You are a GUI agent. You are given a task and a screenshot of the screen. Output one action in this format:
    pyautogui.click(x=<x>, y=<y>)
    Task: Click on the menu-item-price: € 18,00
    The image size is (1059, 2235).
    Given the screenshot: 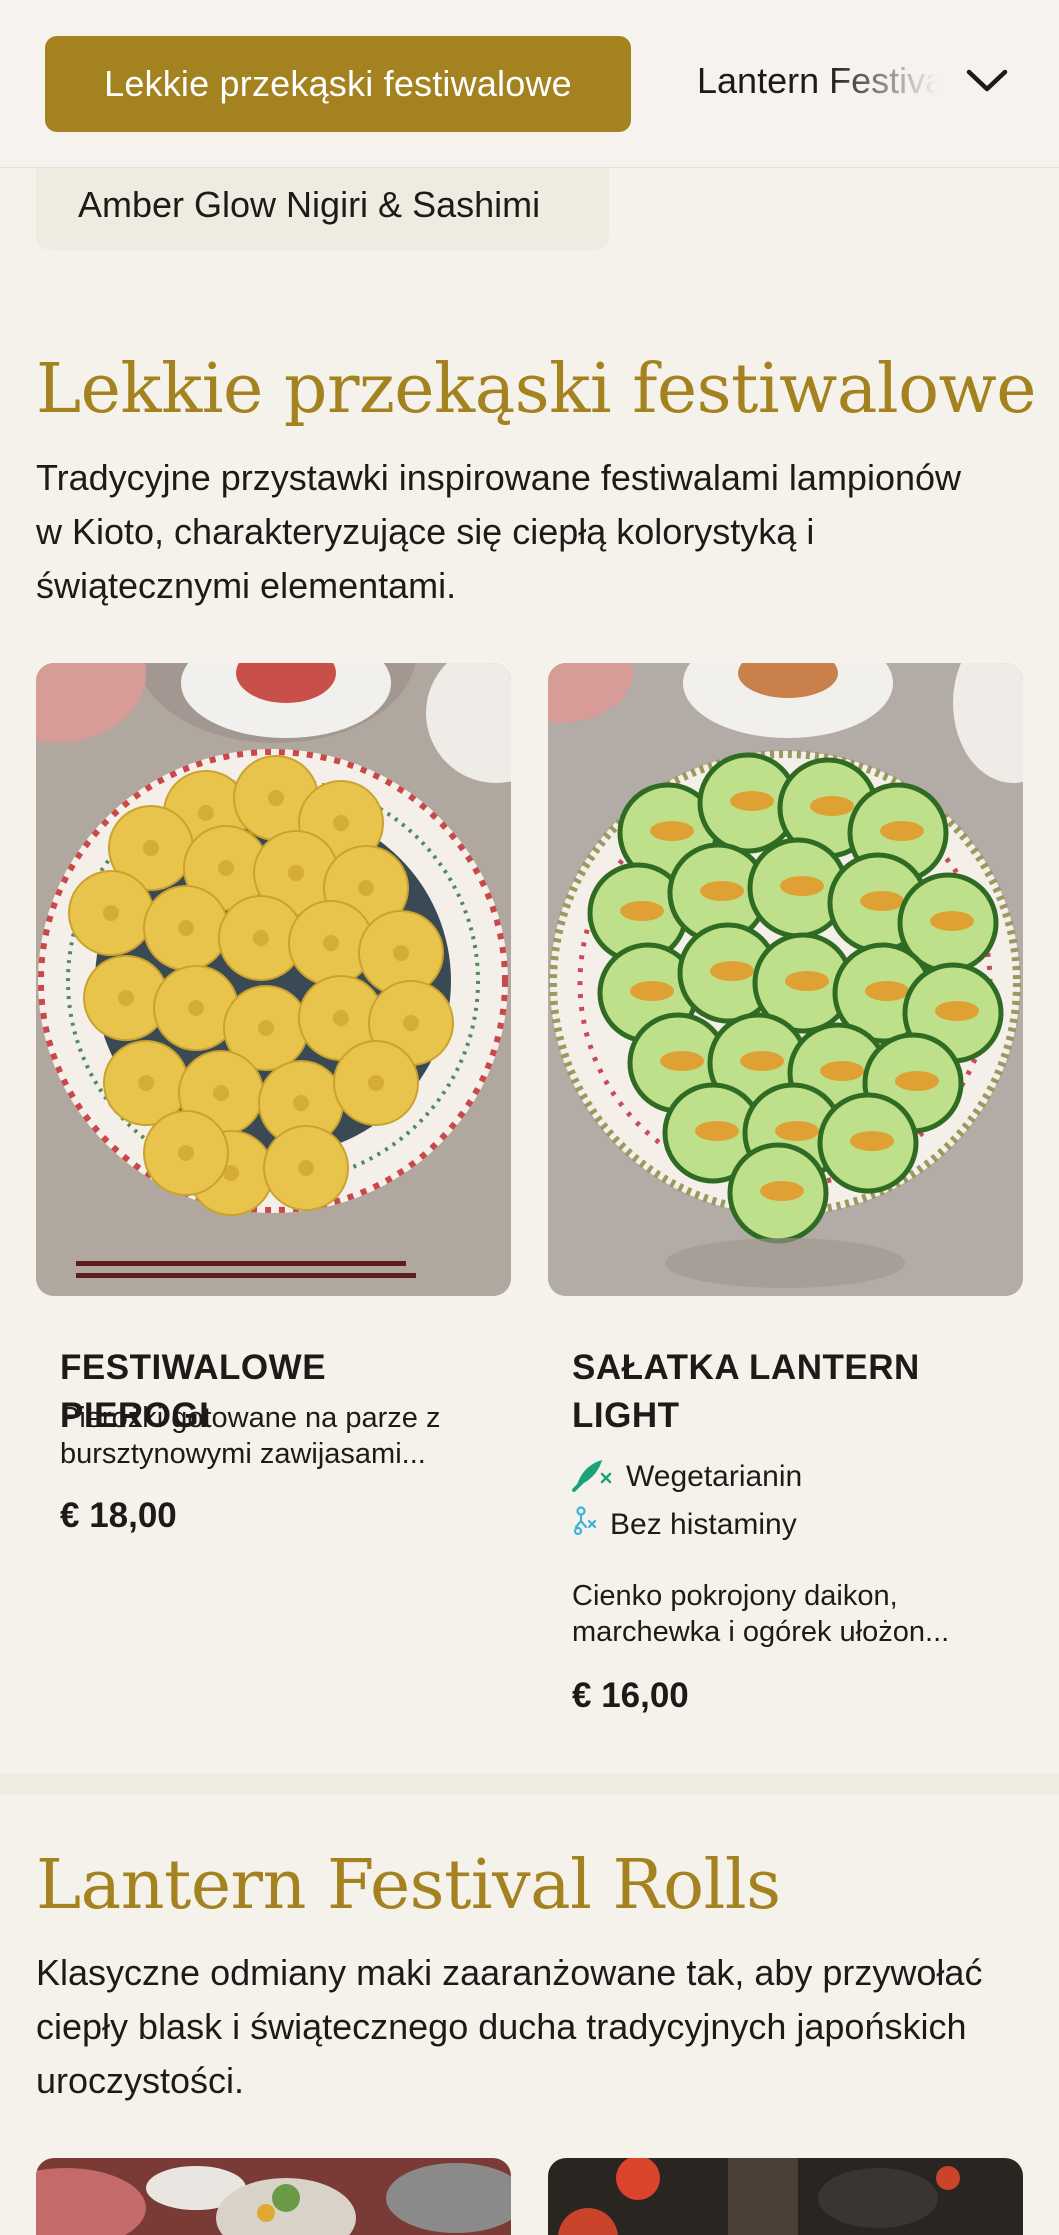 What is the action you would take?
    pyautogui.click(x=118, y=1515)
    